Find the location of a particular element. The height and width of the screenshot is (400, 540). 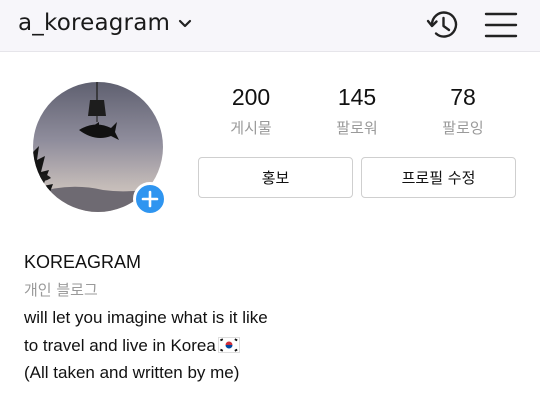

username: a_koreagram is located at coordinates (94, 23).